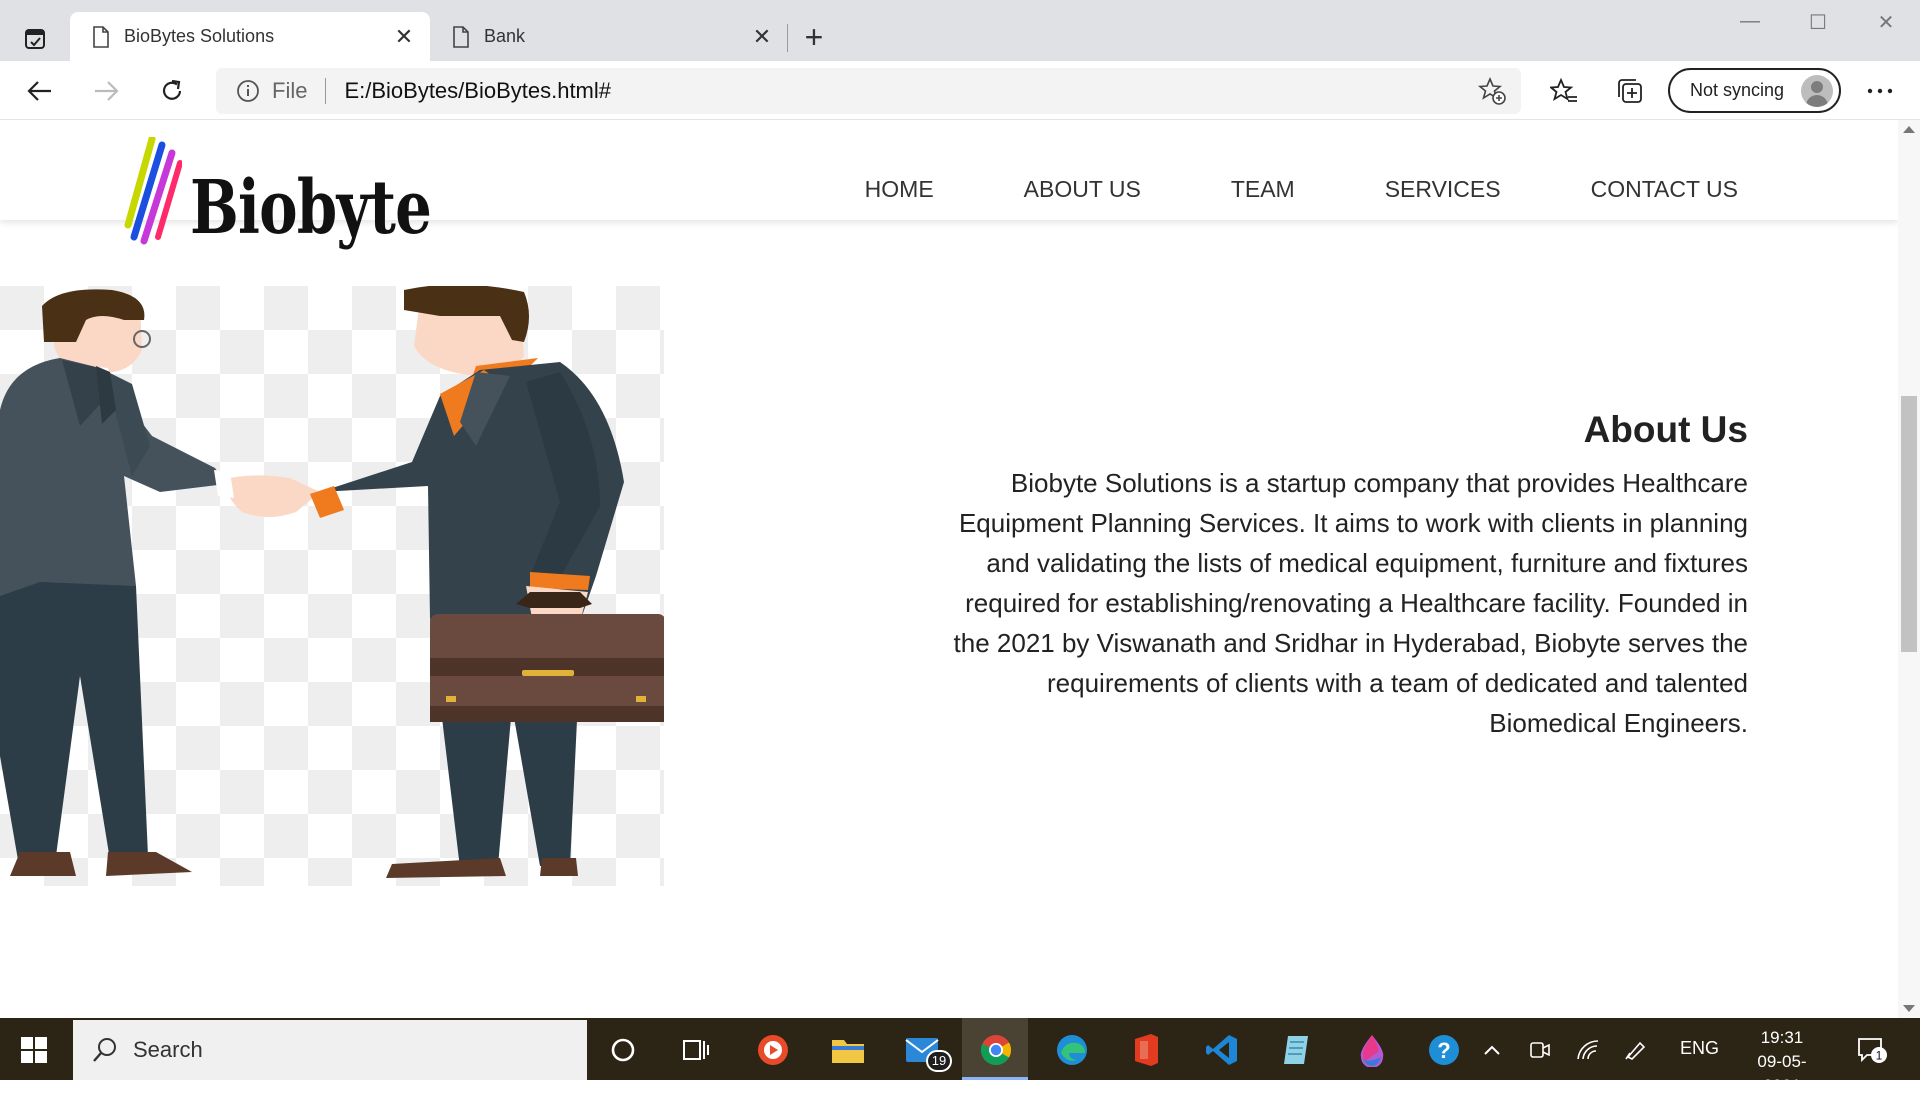 This screenshot has height=1098, width=1920. I want to click on tab-title: BioBytes Solutions, so click(199, 36).